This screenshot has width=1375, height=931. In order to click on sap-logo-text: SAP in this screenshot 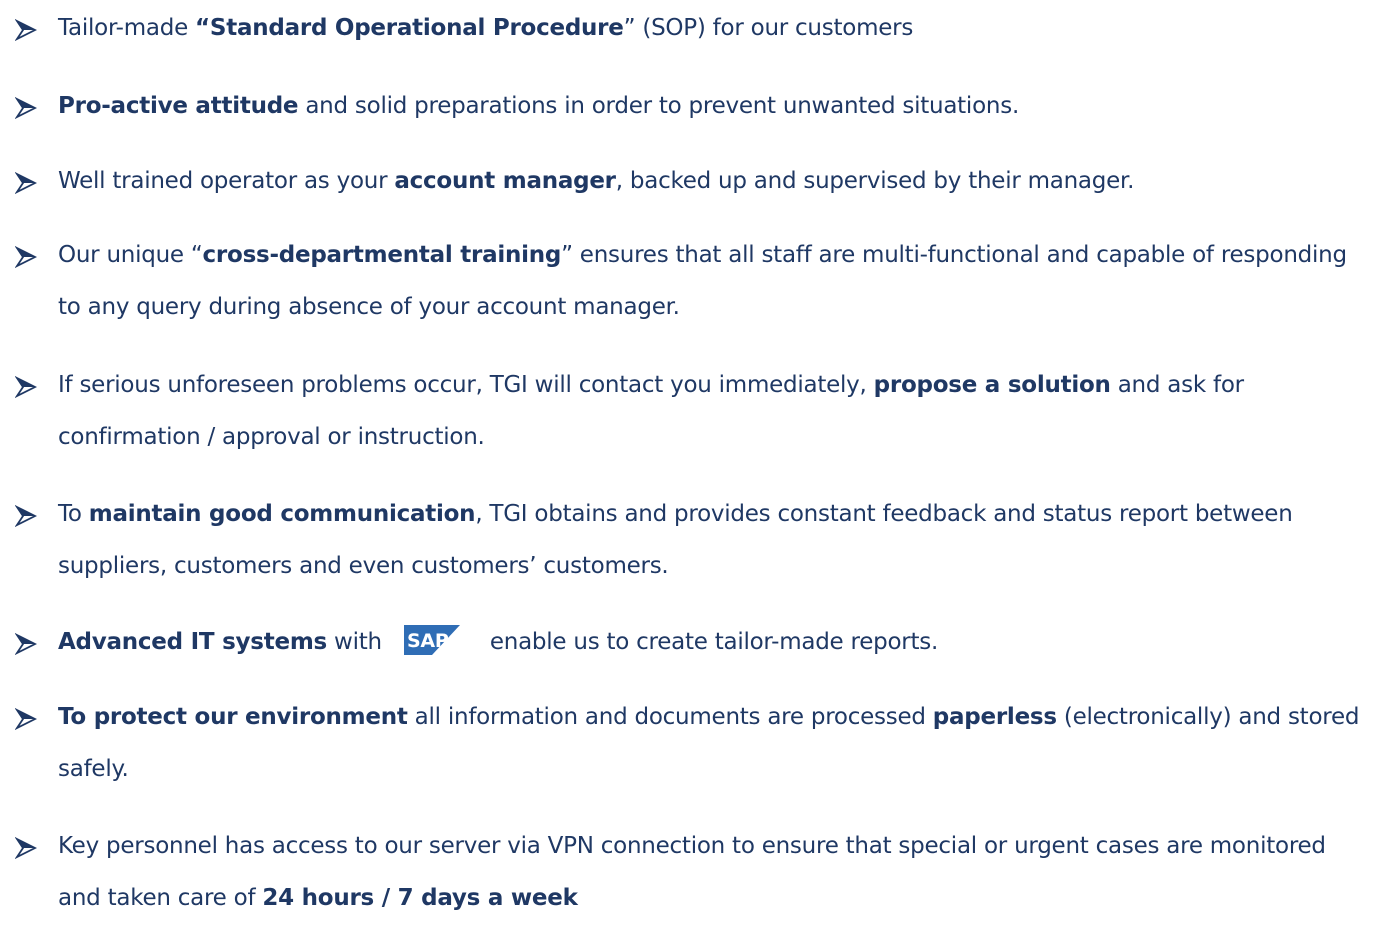, I will do `click(428, 641)`.